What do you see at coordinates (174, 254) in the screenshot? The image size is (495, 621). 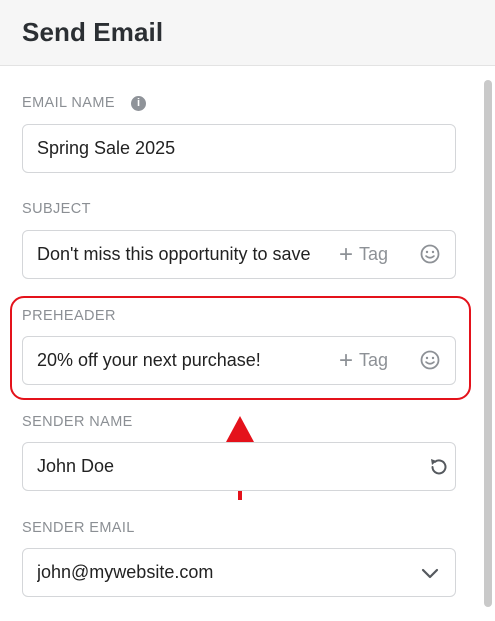 I see `subject-value: Don't miss this opportunity to save` at bounding box center [174, 254].